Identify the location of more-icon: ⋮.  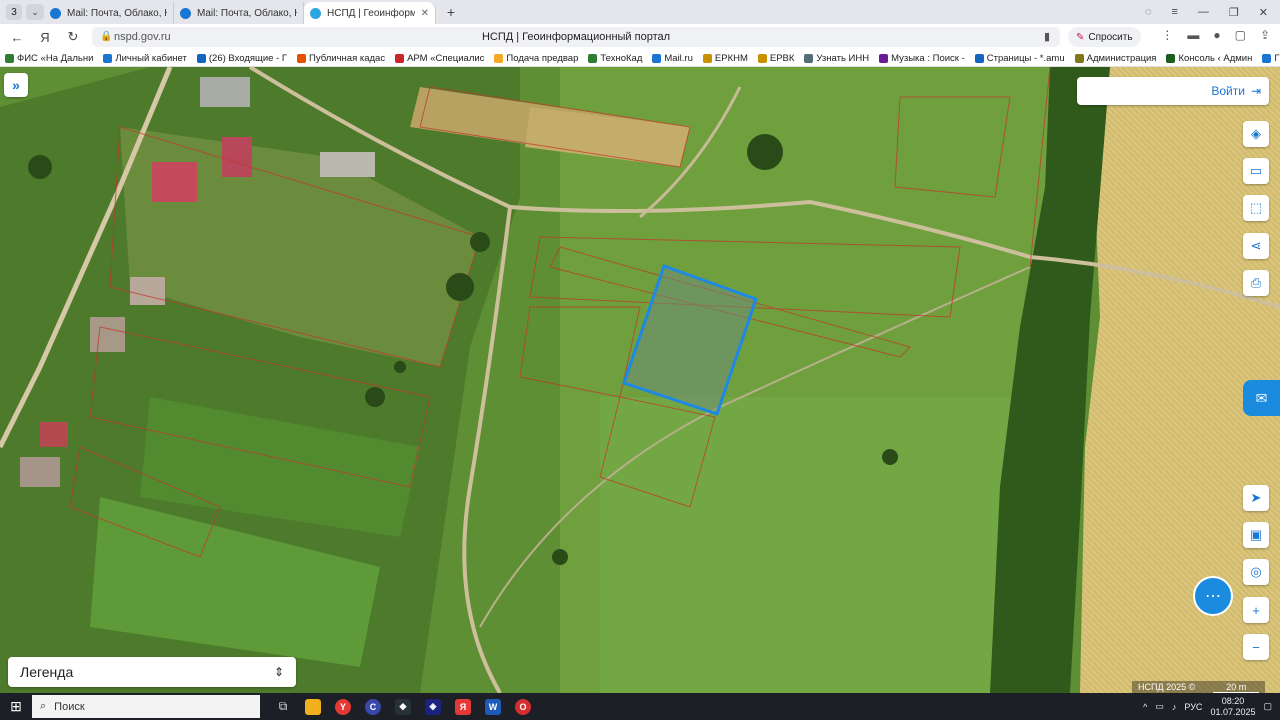
(1167, 35).